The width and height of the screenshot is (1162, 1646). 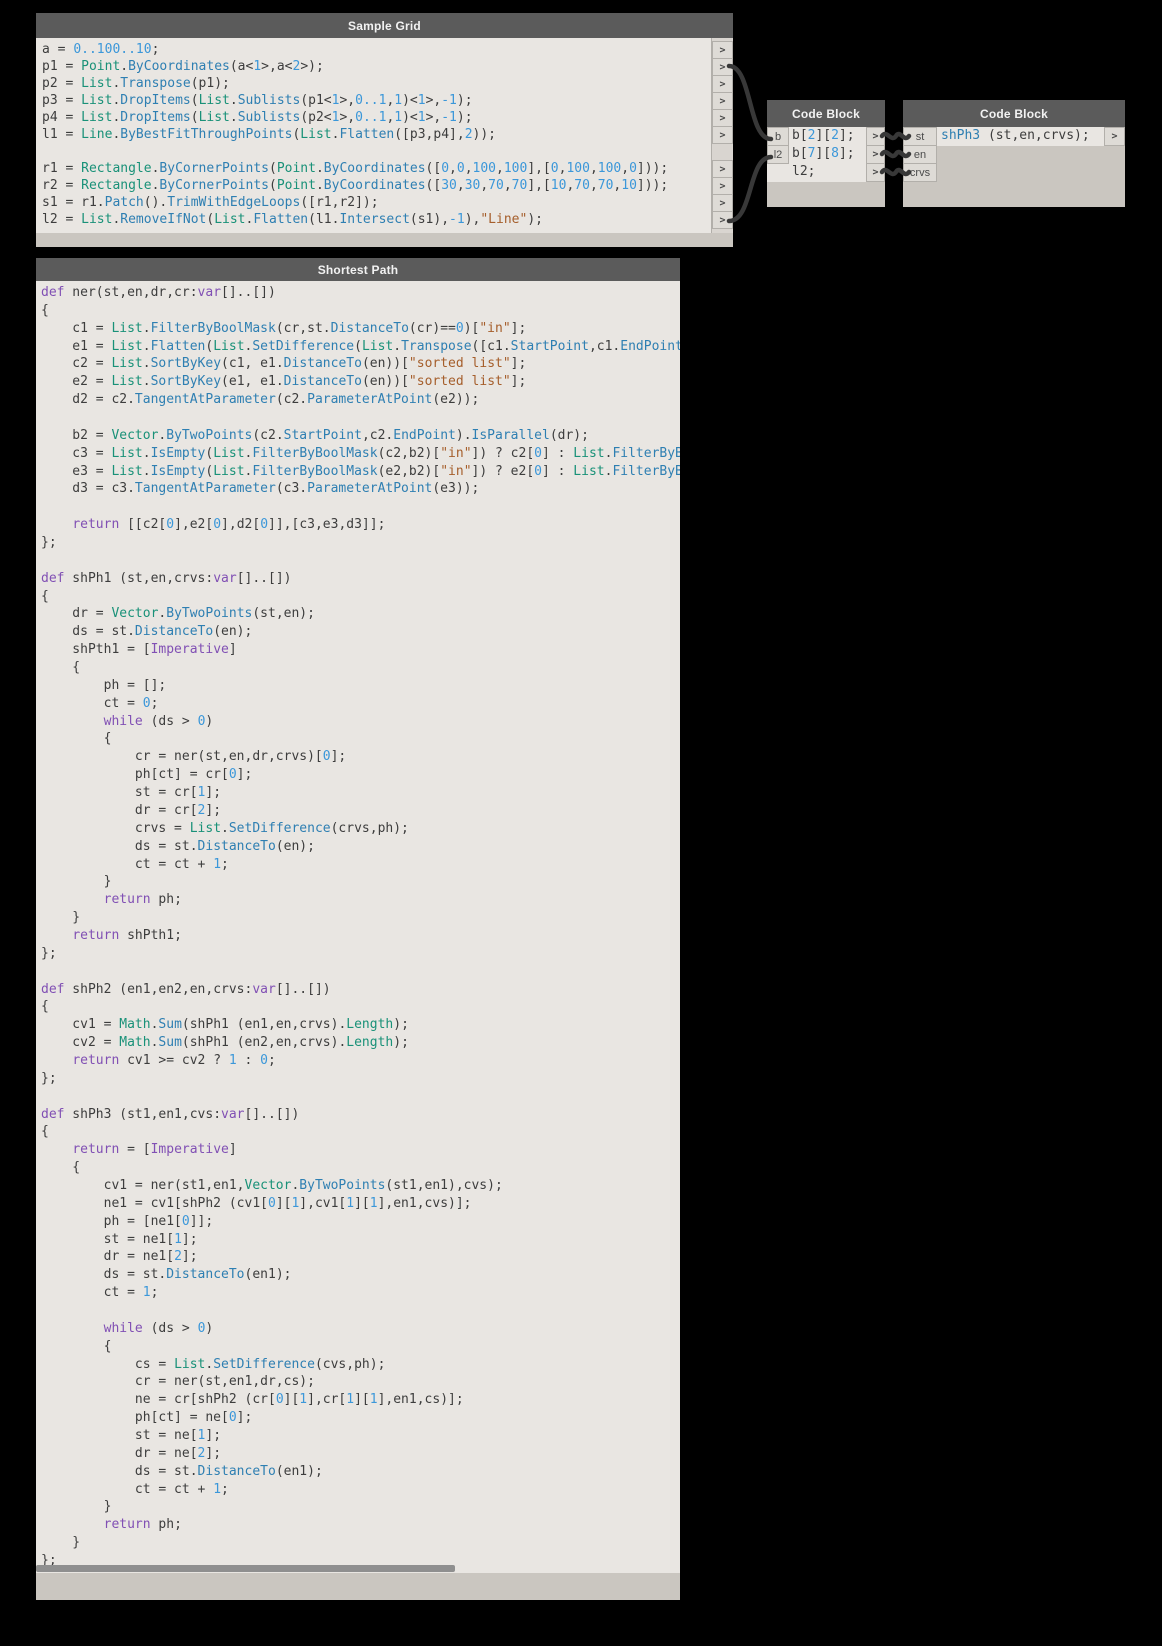 What do you see at coordinates (358, 269) in the screenshot?
I see `node-header: Shortest Path` at bounding box center [358, 269].